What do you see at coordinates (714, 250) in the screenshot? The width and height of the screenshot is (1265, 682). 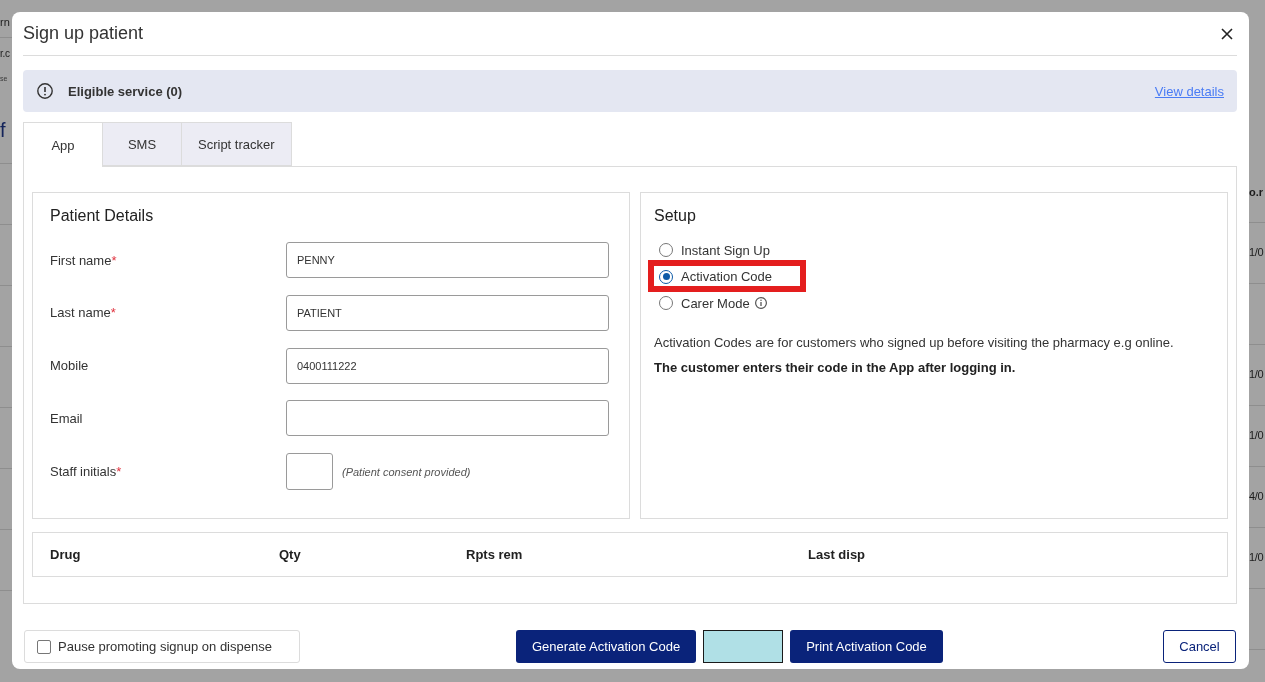 I see `radio-option: Instant Sign Up` at bounding box center [714, 250].